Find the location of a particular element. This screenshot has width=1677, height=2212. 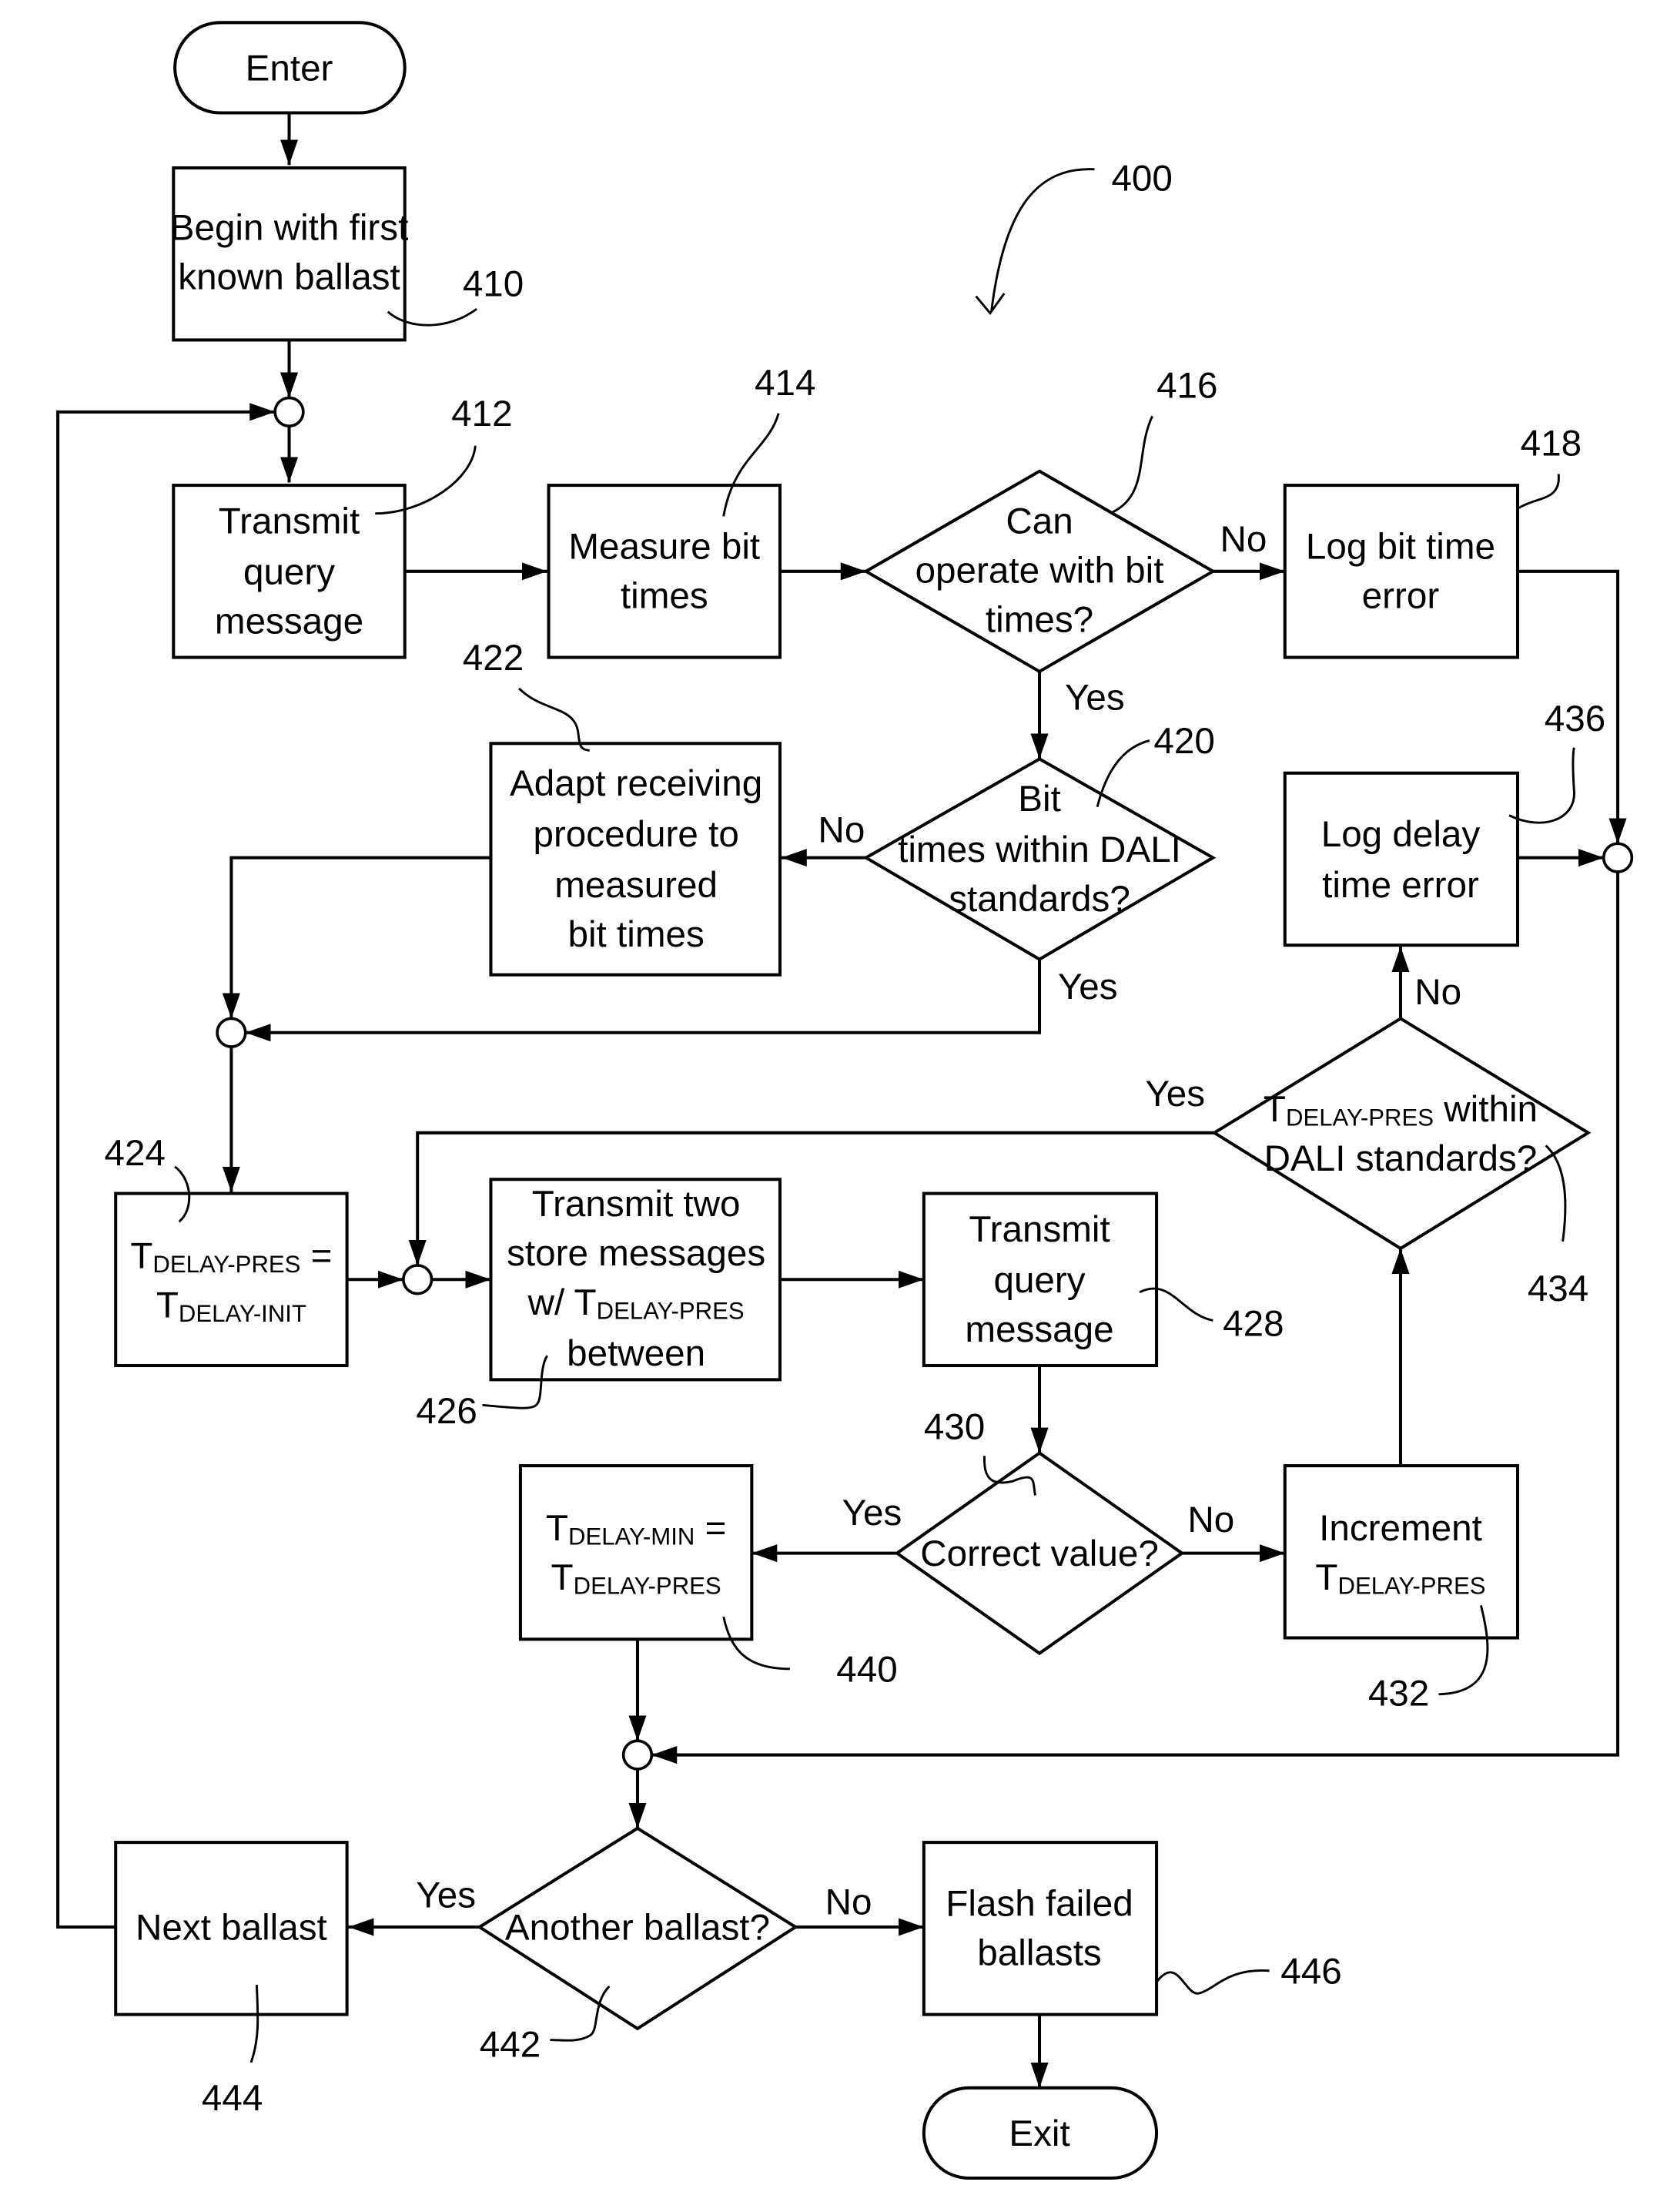

step-422-line-3: measured is located at coordinates (636, 885).